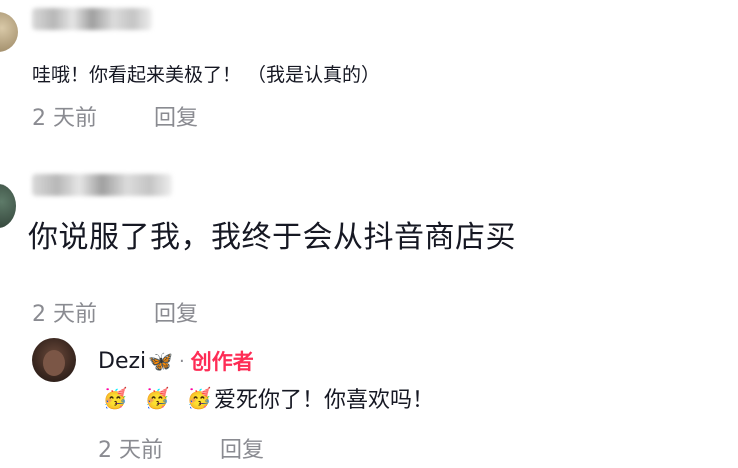 This screenshot has width=738, height=468. I want to click on creator-avatar, so click(54, 360).